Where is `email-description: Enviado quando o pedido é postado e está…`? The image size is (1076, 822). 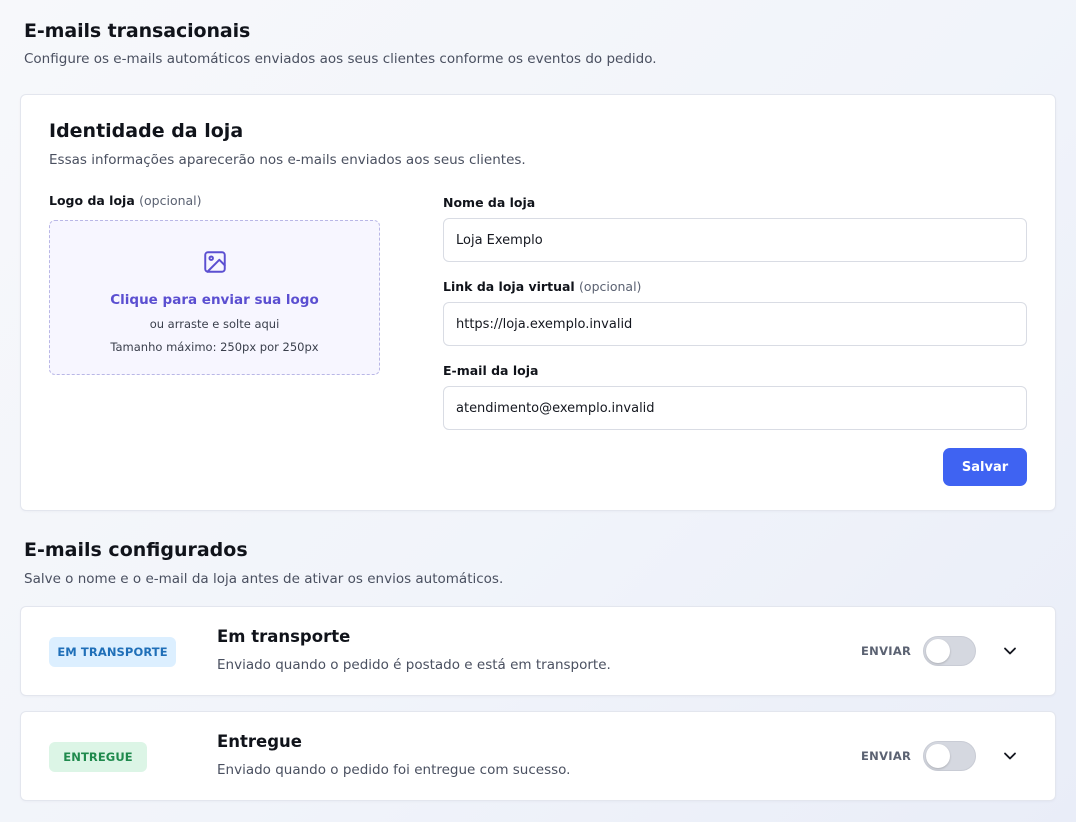
email-description: Enviado quando o pedido é postado e está… is located at coordinates (414, 665).